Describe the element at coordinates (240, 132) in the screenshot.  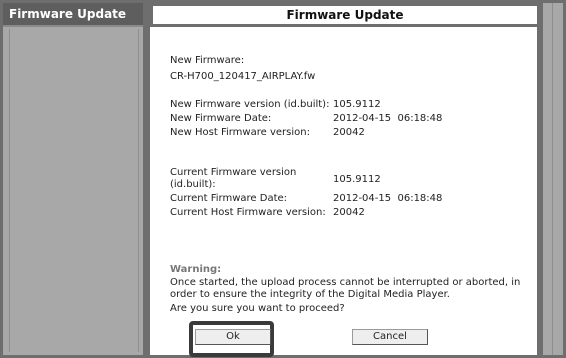
I see `new-host-firmware-label: New Host Firmware version:` at that location.